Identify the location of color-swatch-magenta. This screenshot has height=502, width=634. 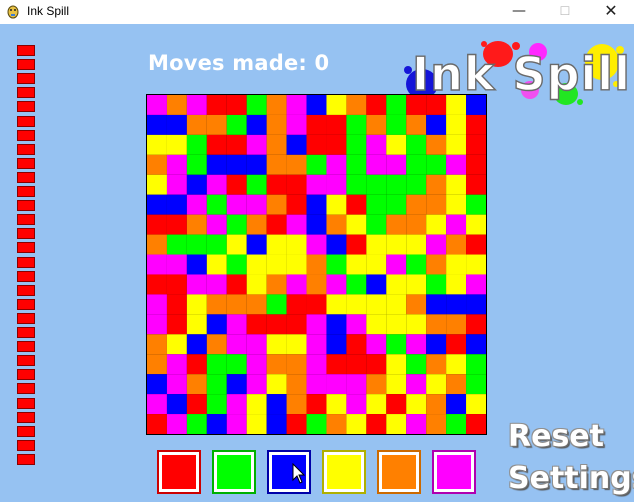
(454, 472).